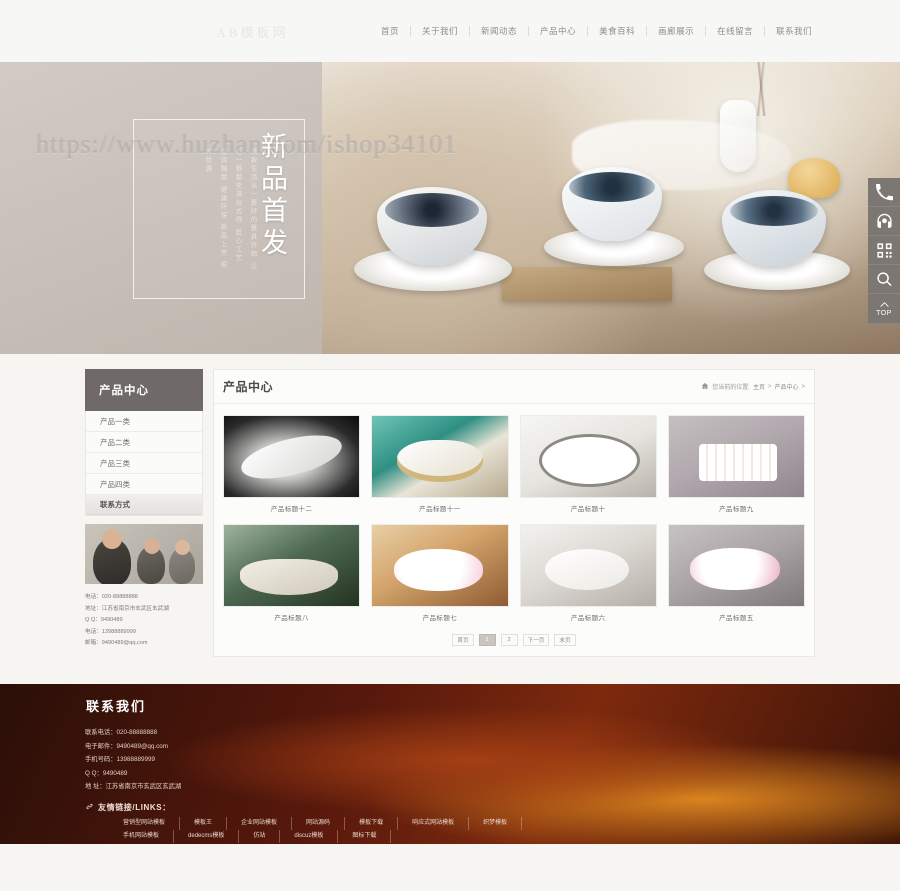 The image size is (900, 891). I want to click on sidebar-contact-phone: 电话：020-88888888, so click(111, 597).